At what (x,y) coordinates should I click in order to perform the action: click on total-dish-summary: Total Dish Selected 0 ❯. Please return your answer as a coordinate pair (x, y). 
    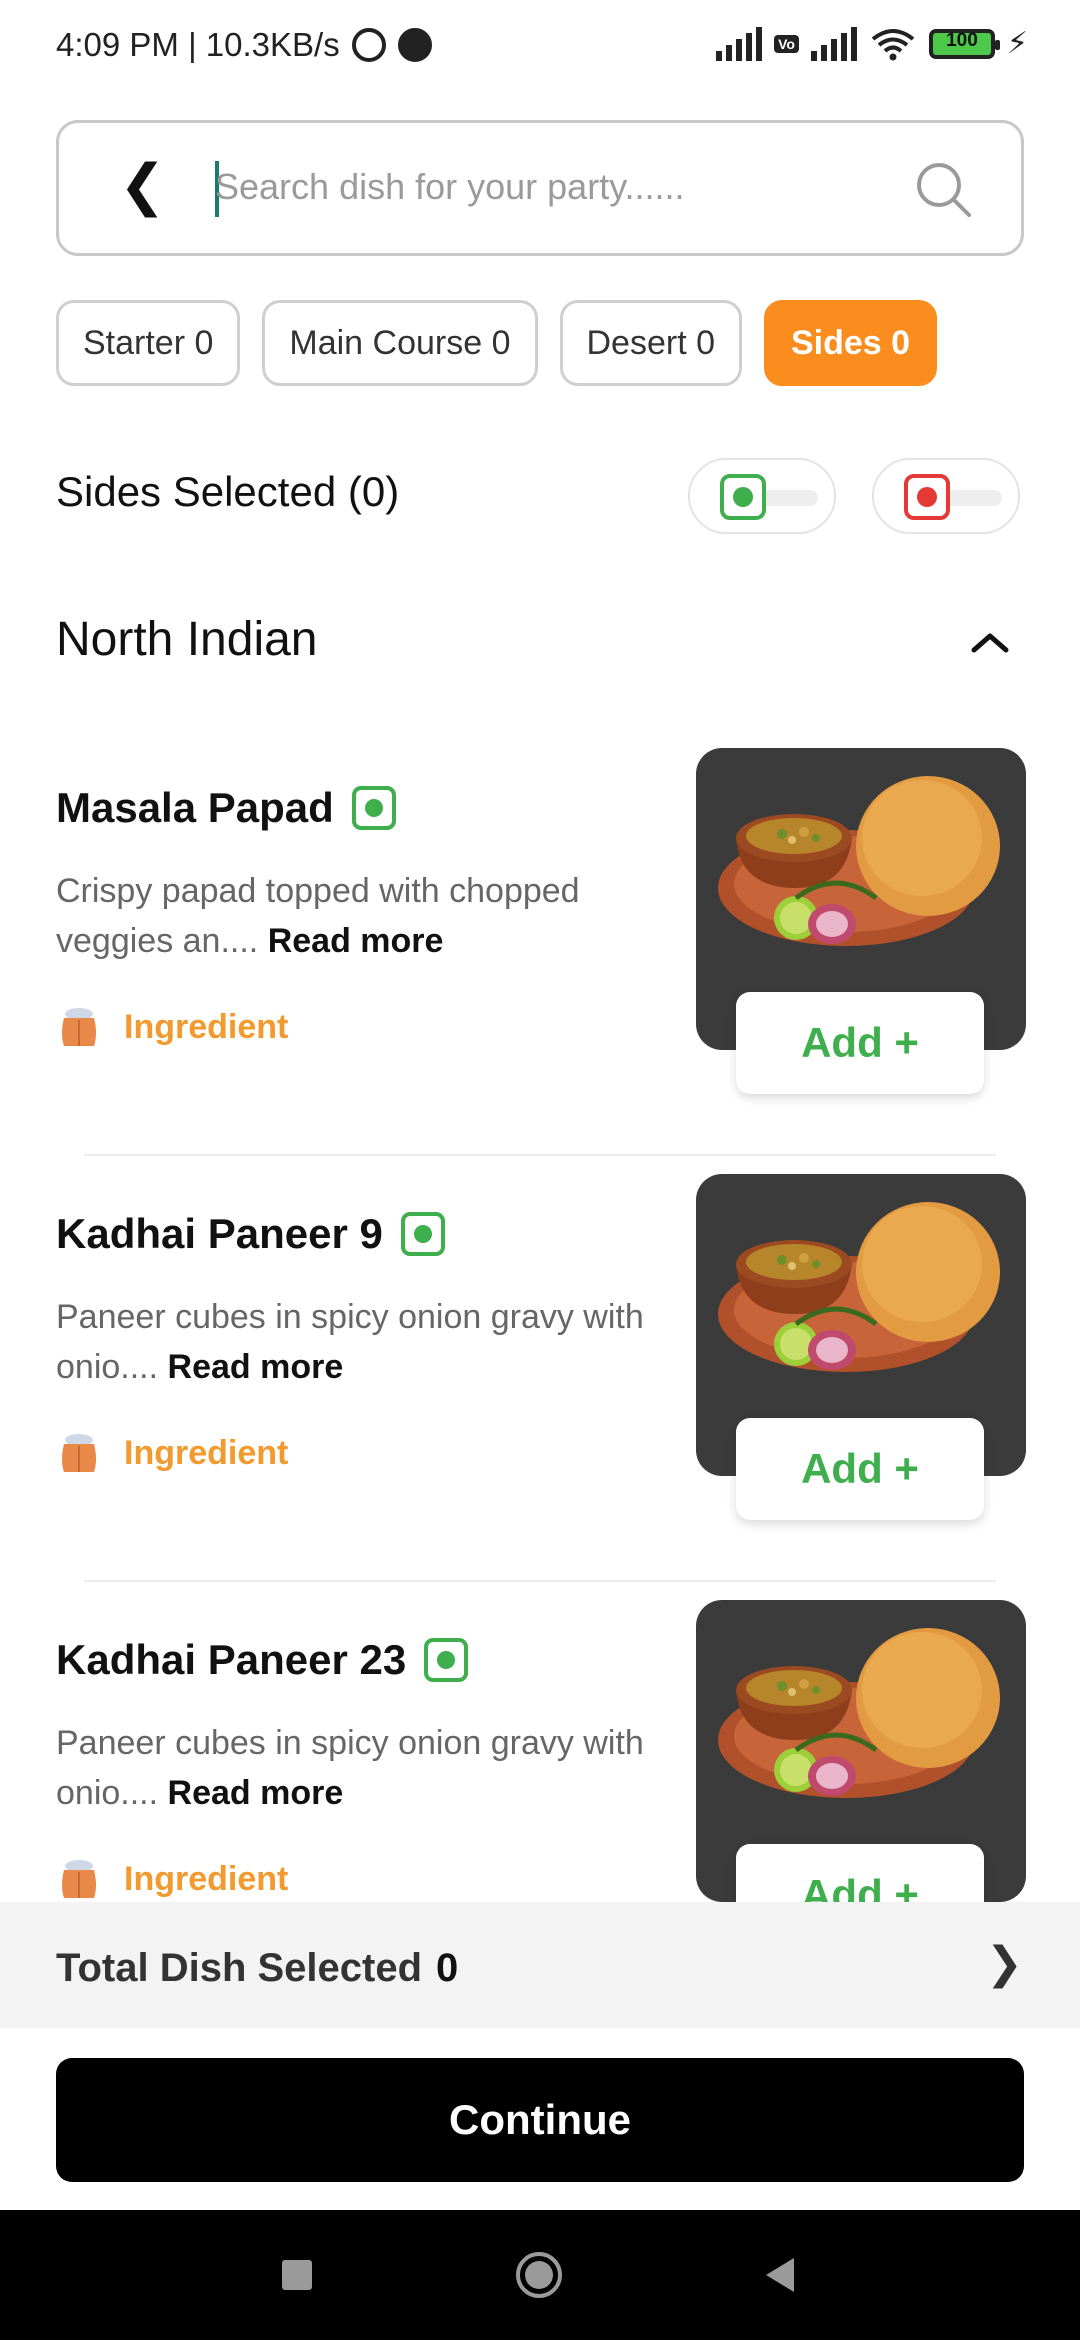
    Looking at the image, I should click on (540, 1965).